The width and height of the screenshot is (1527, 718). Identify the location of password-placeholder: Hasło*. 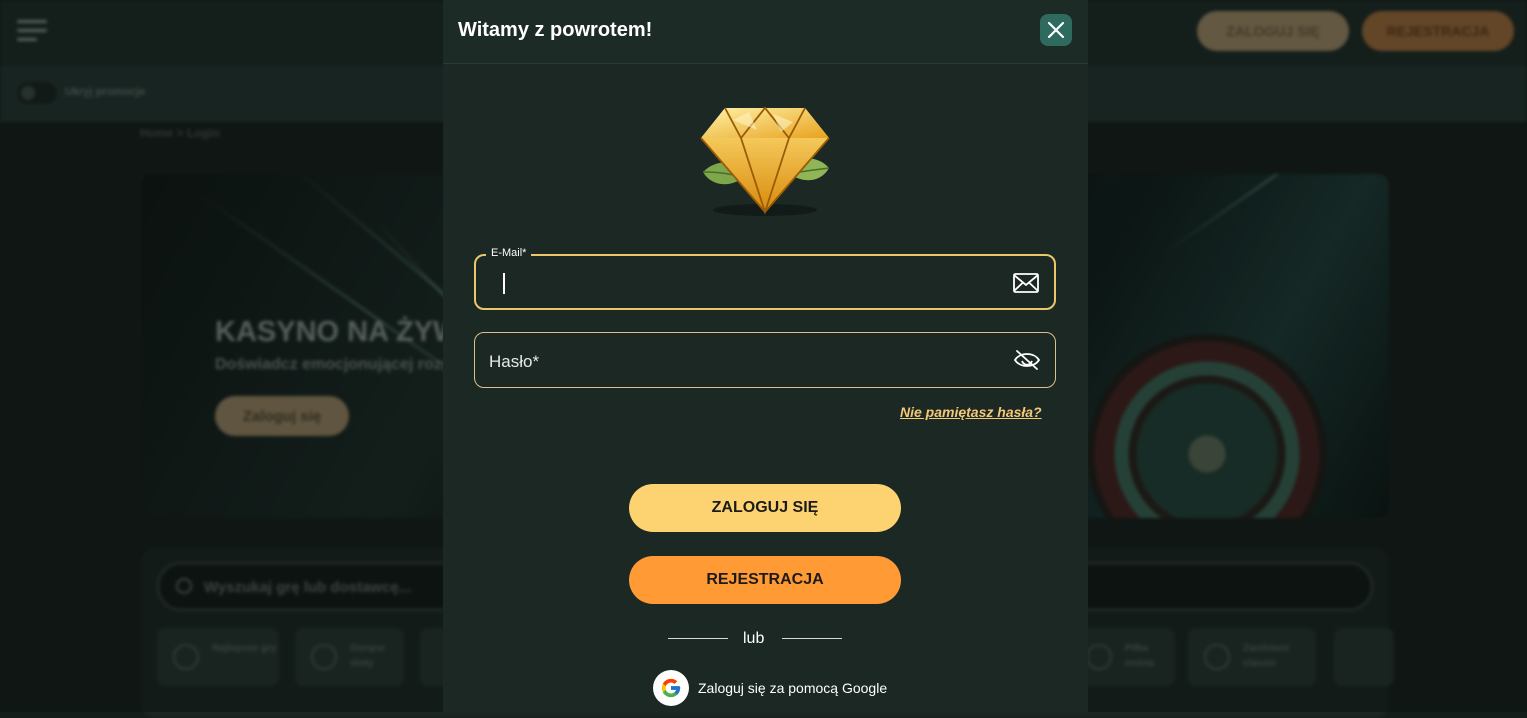
(514, 361).